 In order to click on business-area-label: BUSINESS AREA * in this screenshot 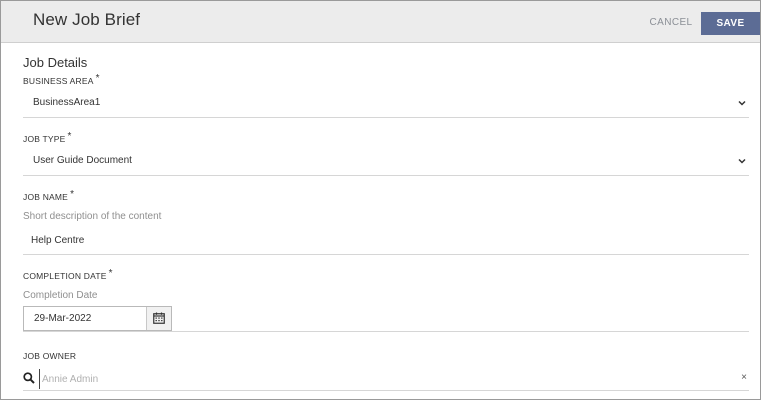, I will do `click(61, 80)`.